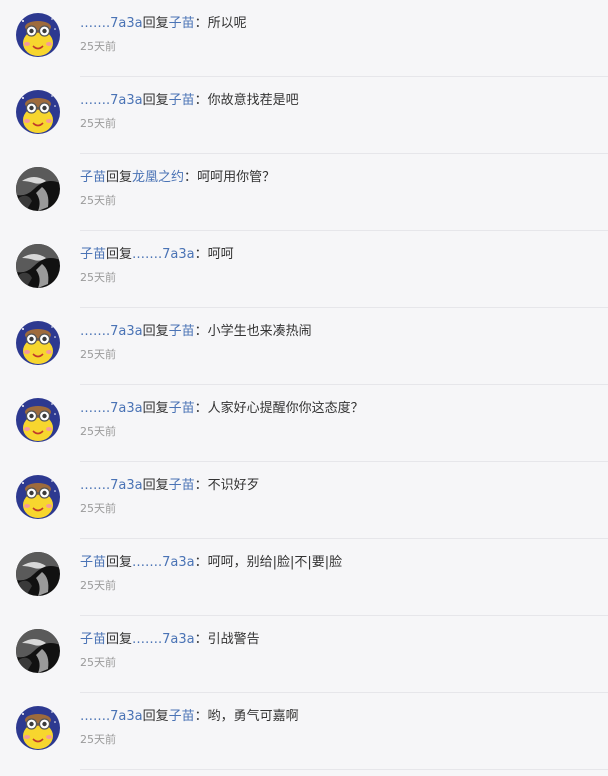  Describe the element at coordinates (220, 254) in the screenshot. I see `comment-text: 呵呵` at that location.